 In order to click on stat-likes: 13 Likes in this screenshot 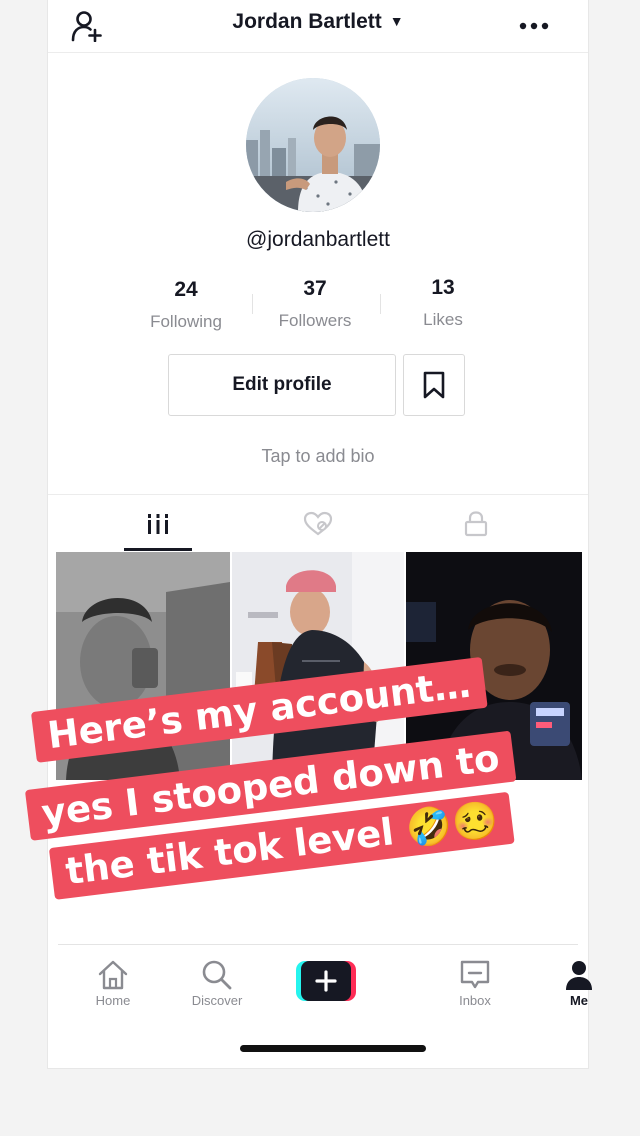, I will do `click(443, 303)`.